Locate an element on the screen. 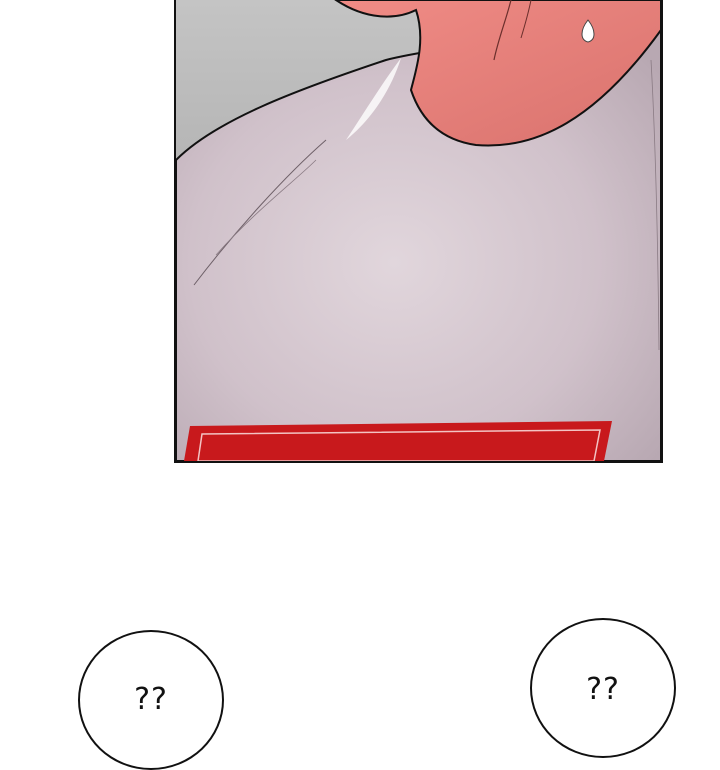 The height and width of the screenshot is (770, 720). speech-bubble-left: ?? is located at coordinates (151, 700).